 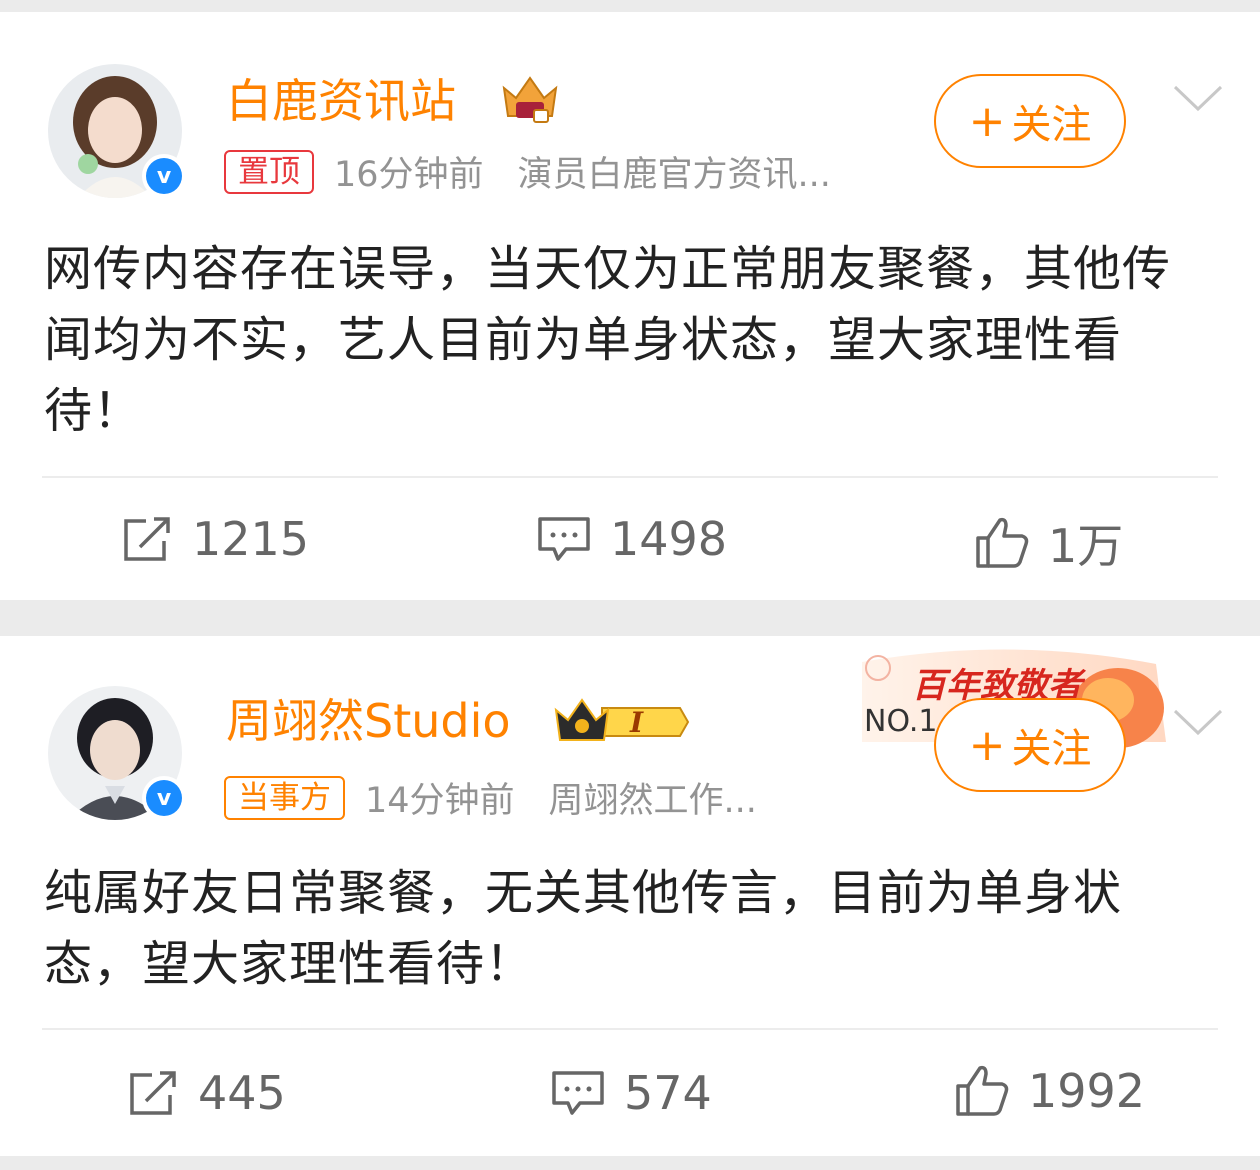 What do you see at coordinates (669, 539) in the screenshot?
I see `comment-count: 1498` at bounding box center [669, 539].